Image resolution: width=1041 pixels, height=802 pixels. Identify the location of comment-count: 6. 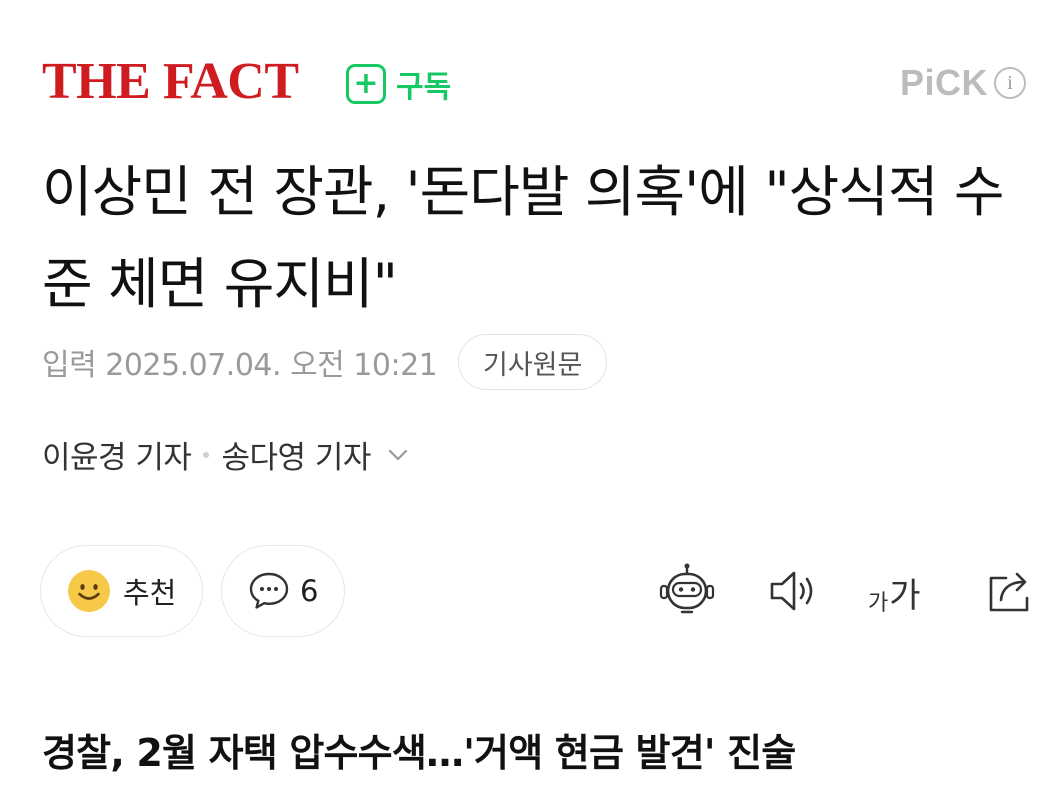
(309, 591).